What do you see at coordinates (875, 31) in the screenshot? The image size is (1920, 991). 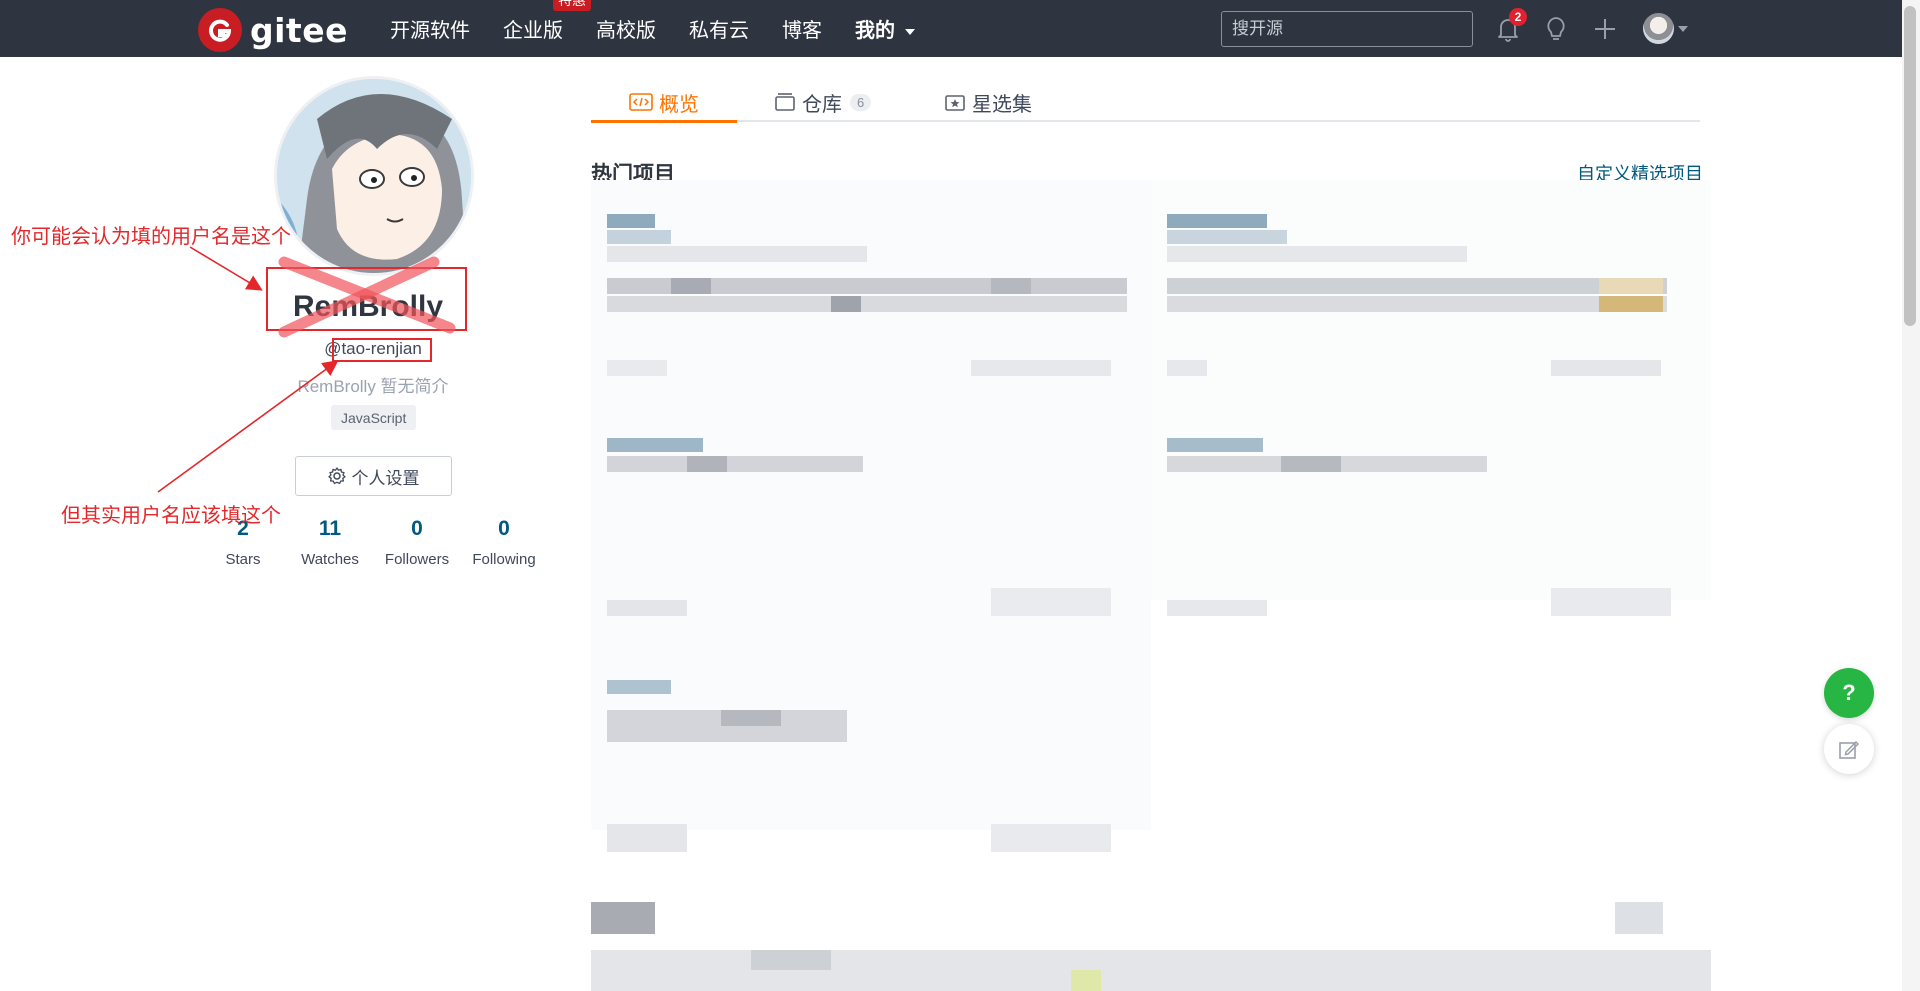 I see `nav-item-mine-label: 我的` at bounding box center [875, 31].